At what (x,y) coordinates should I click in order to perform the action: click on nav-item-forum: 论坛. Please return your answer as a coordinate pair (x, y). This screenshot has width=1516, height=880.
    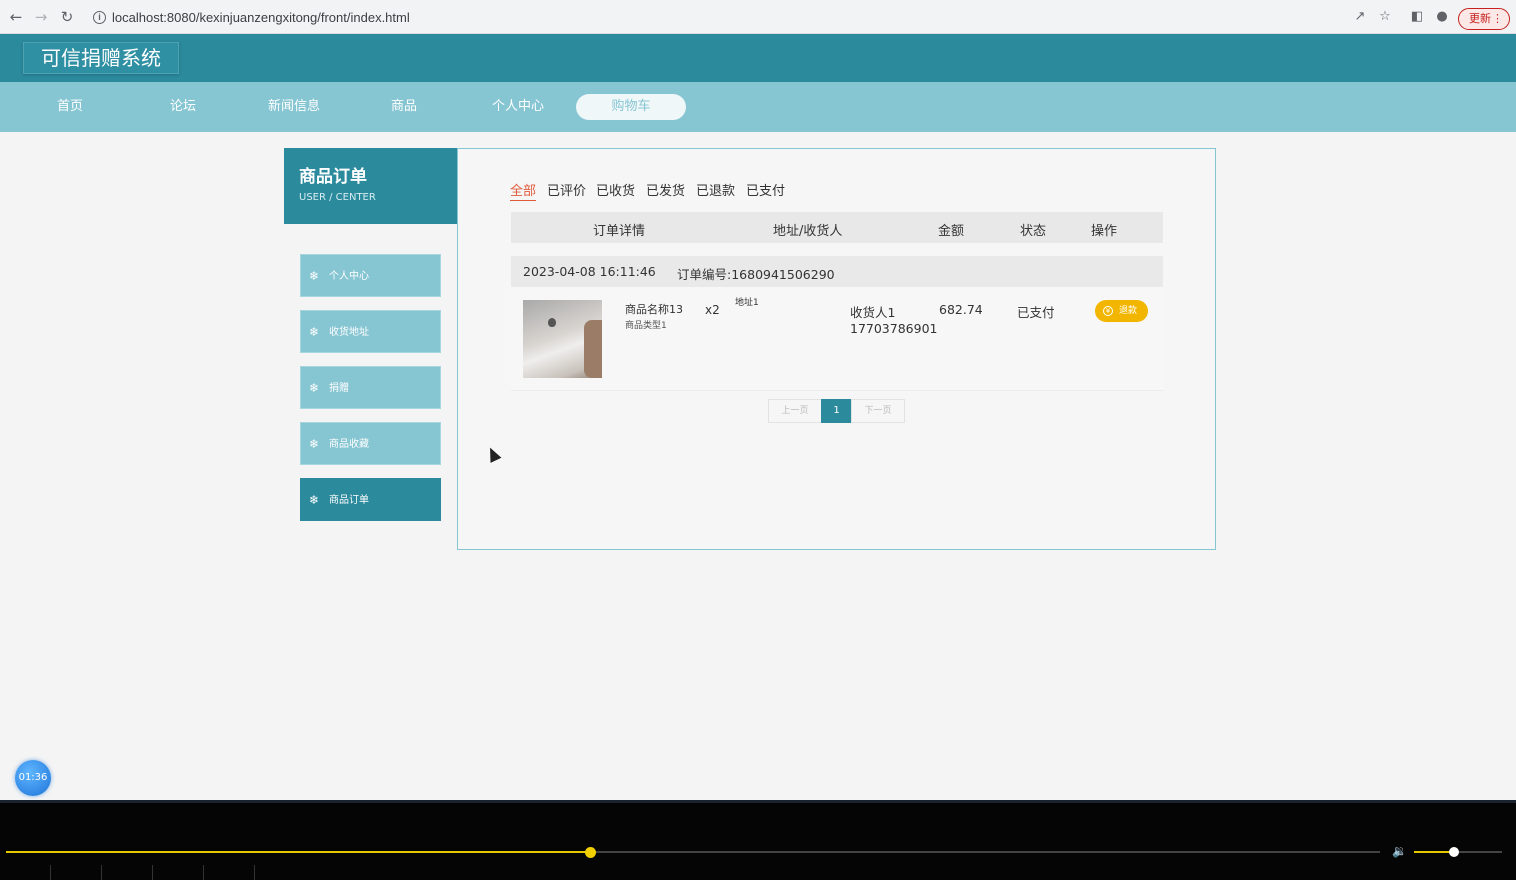
    Looking at the image, I should click on (183, 107).